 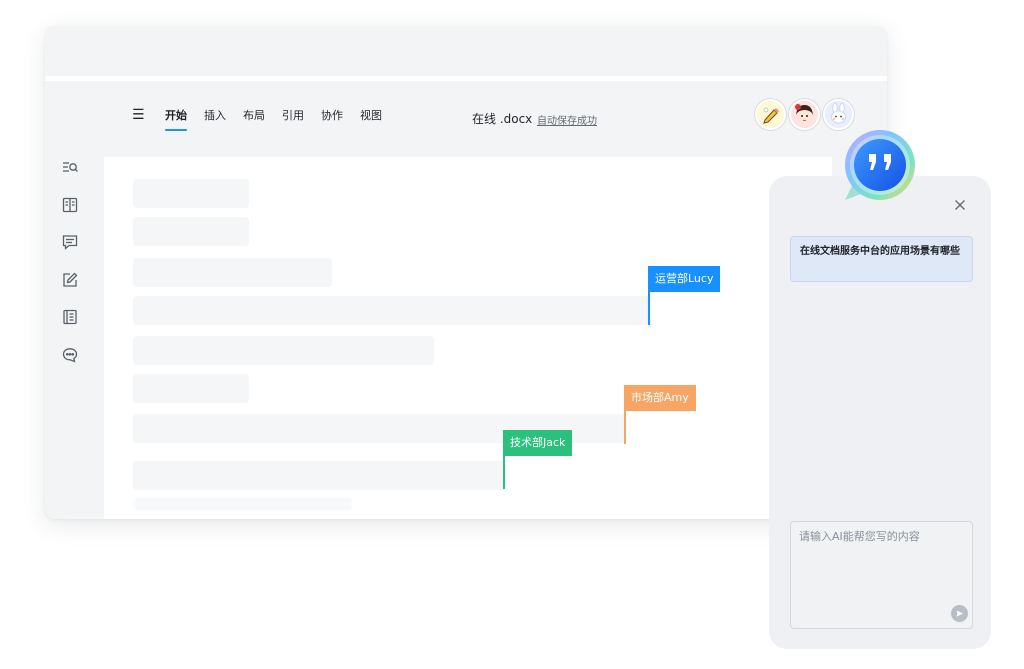 What do you see at coordinates (502, 119) in the screenshot?
I see `document-title: 在线 .docx` at bounding box center [502, 119].